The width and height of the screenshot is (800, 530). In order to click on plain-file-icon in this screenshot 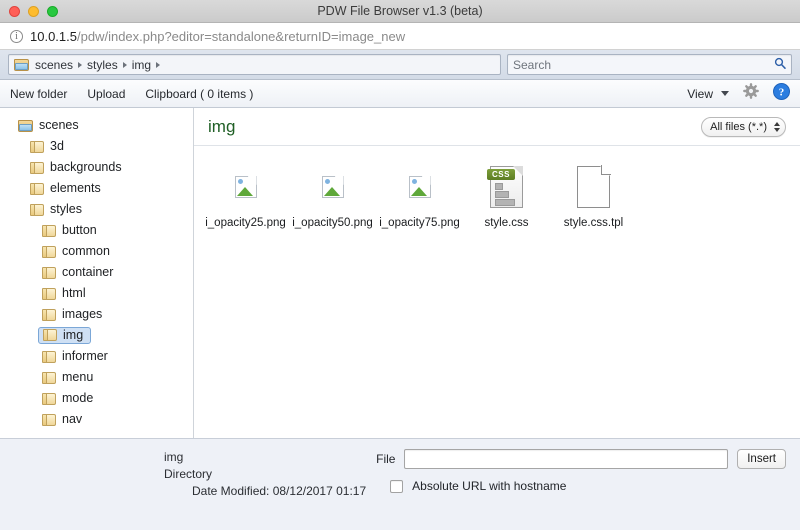, I will do `click(594, 186)`.